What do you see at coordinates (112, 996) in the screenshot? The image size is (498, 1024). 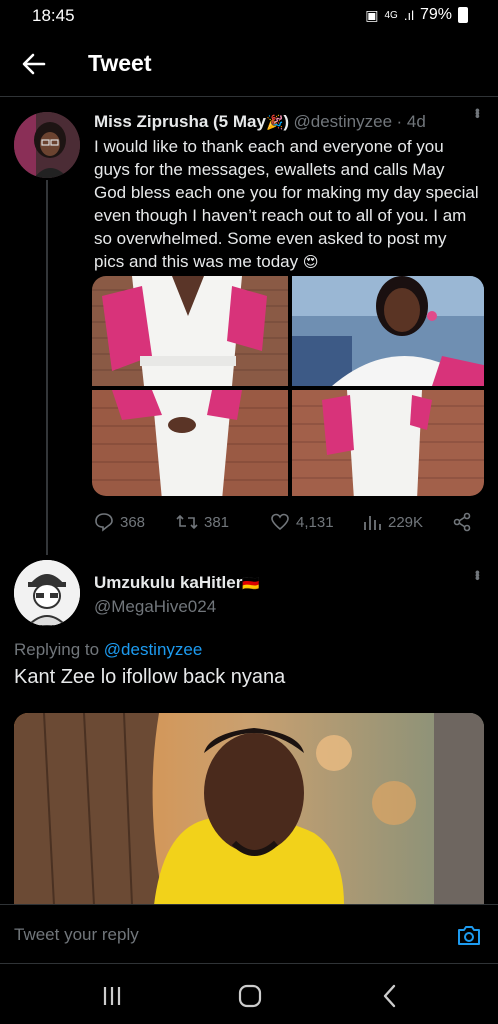 I see `recent-apps-icon` at bounding box center [112, 996].